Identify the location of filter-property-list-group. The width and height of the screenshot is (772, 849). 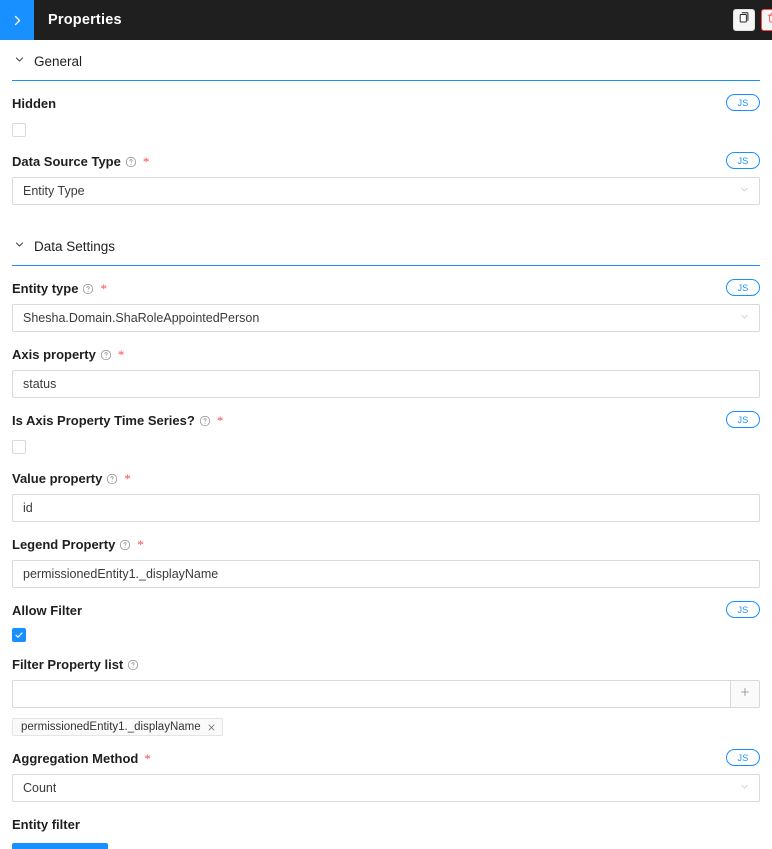
(386, 694).